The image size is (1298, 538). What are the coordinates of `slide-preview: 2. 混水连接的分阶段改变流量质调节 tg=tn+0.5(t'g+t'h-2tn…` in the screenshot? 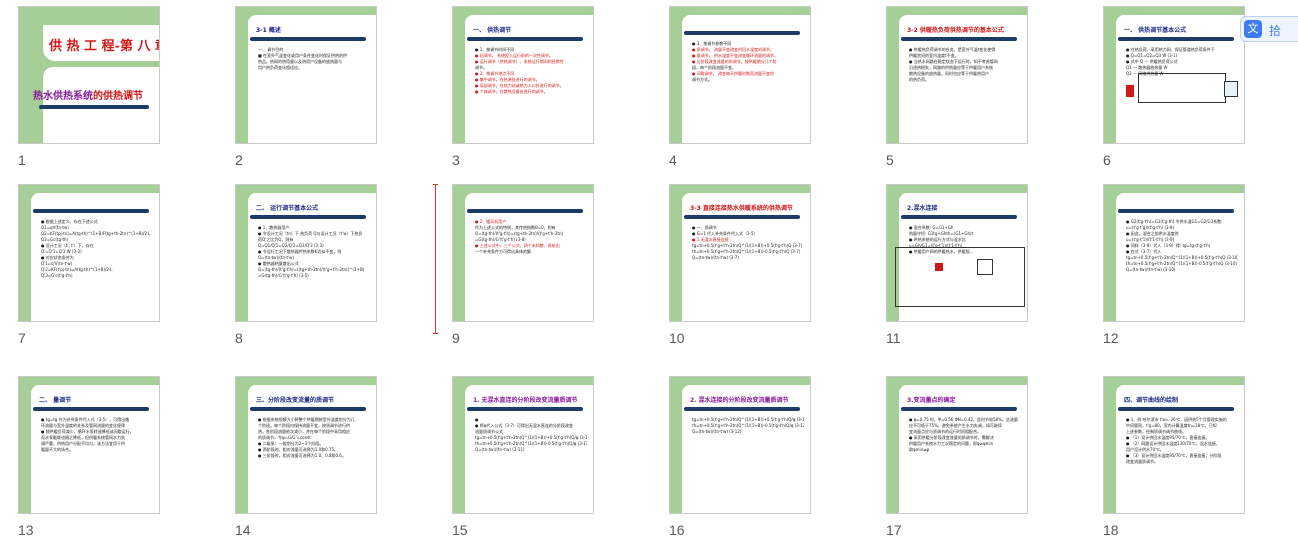 It's located at (740, 445).